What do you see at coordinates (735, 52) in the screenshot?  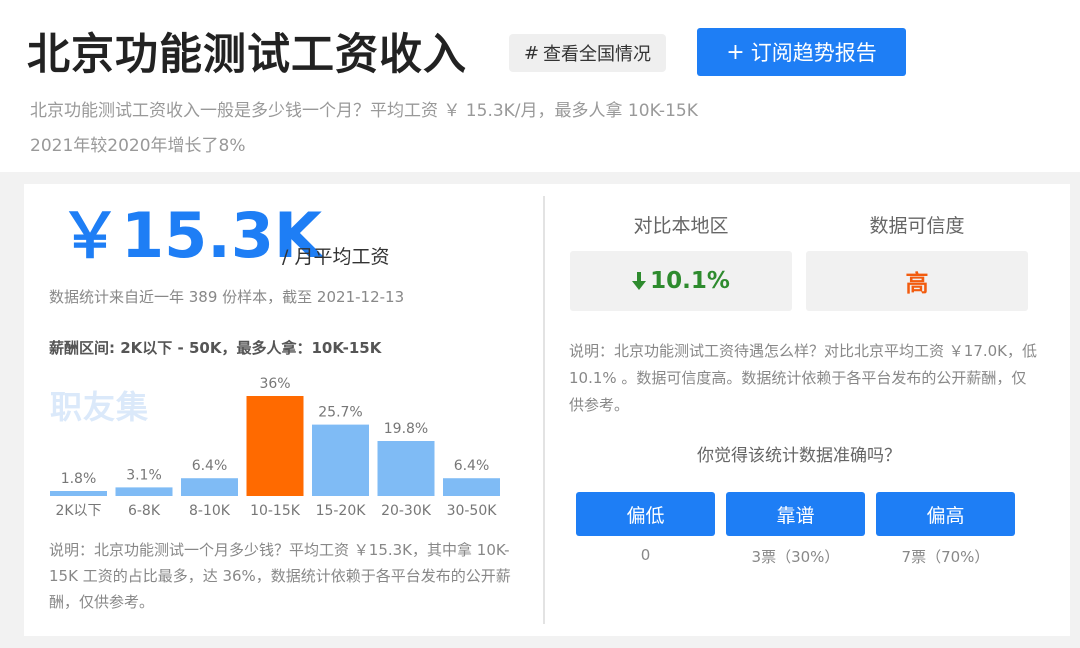 I see `plus-icon: +` at bounding box center [735, 52].